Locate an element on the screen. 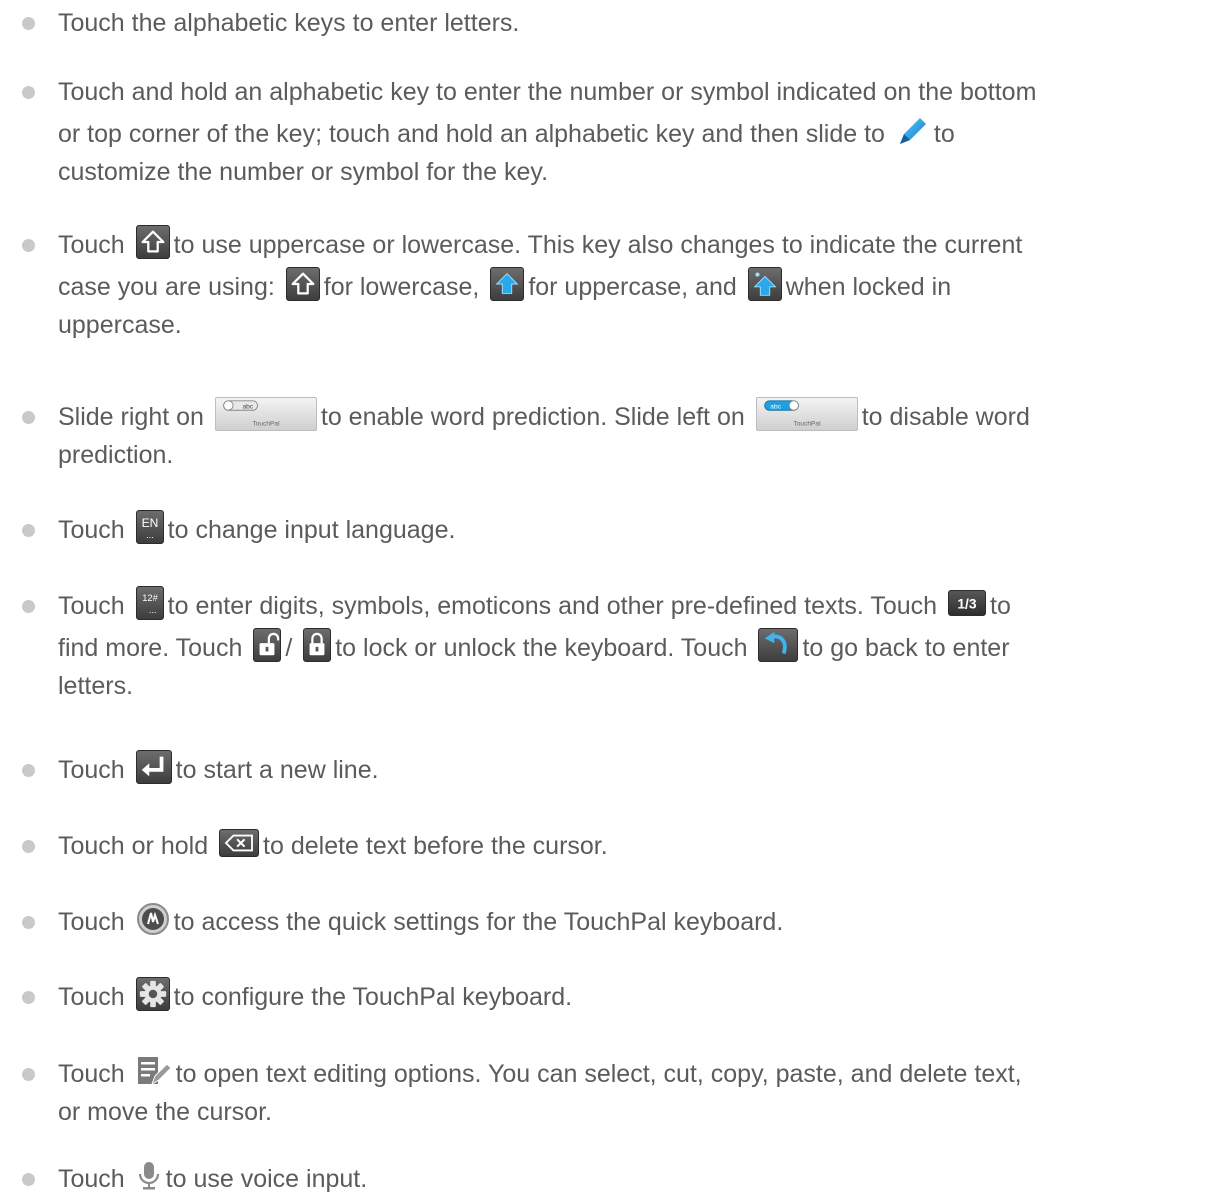  item-text-segment: for lowercase, is located at coordinates (405, 287).